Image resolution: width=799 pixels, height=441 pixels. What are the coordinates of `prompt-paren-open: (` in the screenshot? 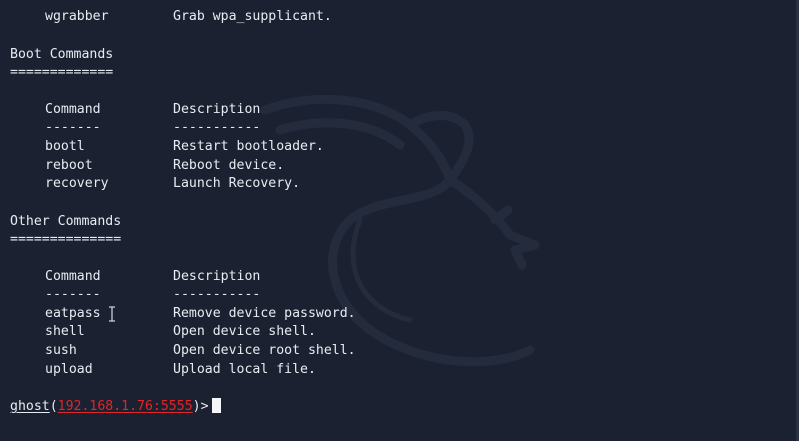 It's located at (53, 406).